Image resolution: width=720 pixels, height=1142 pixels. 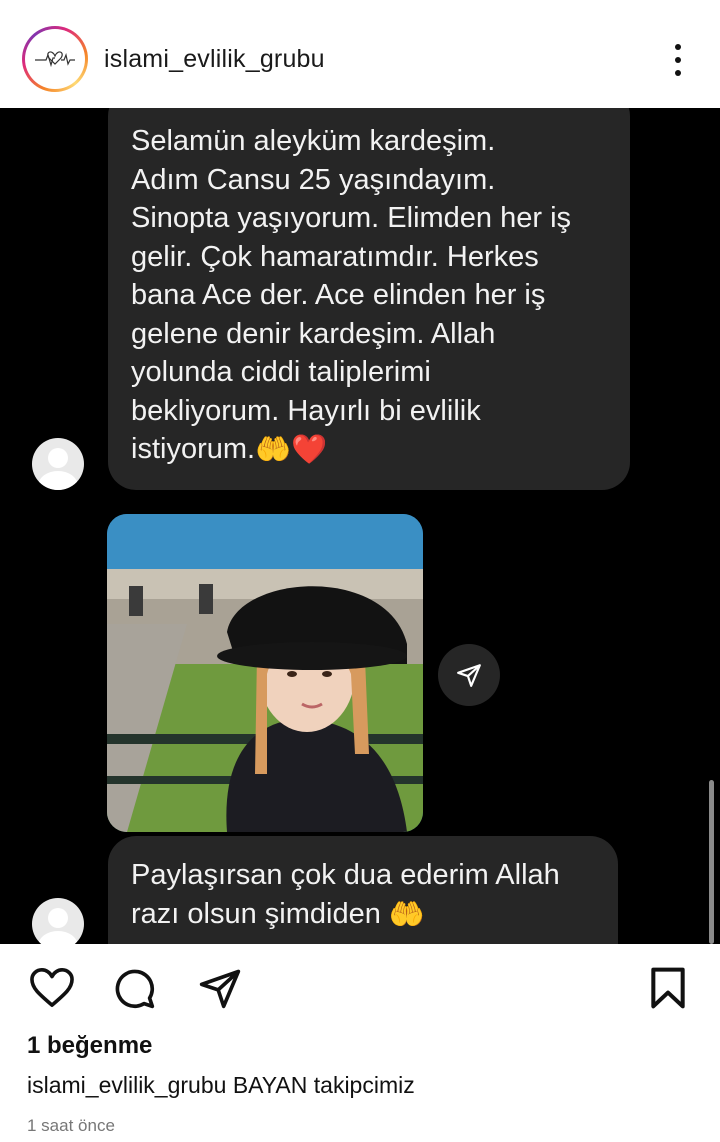 I want to click on heartbeat-heart-icon, so click(x=55, y=59).